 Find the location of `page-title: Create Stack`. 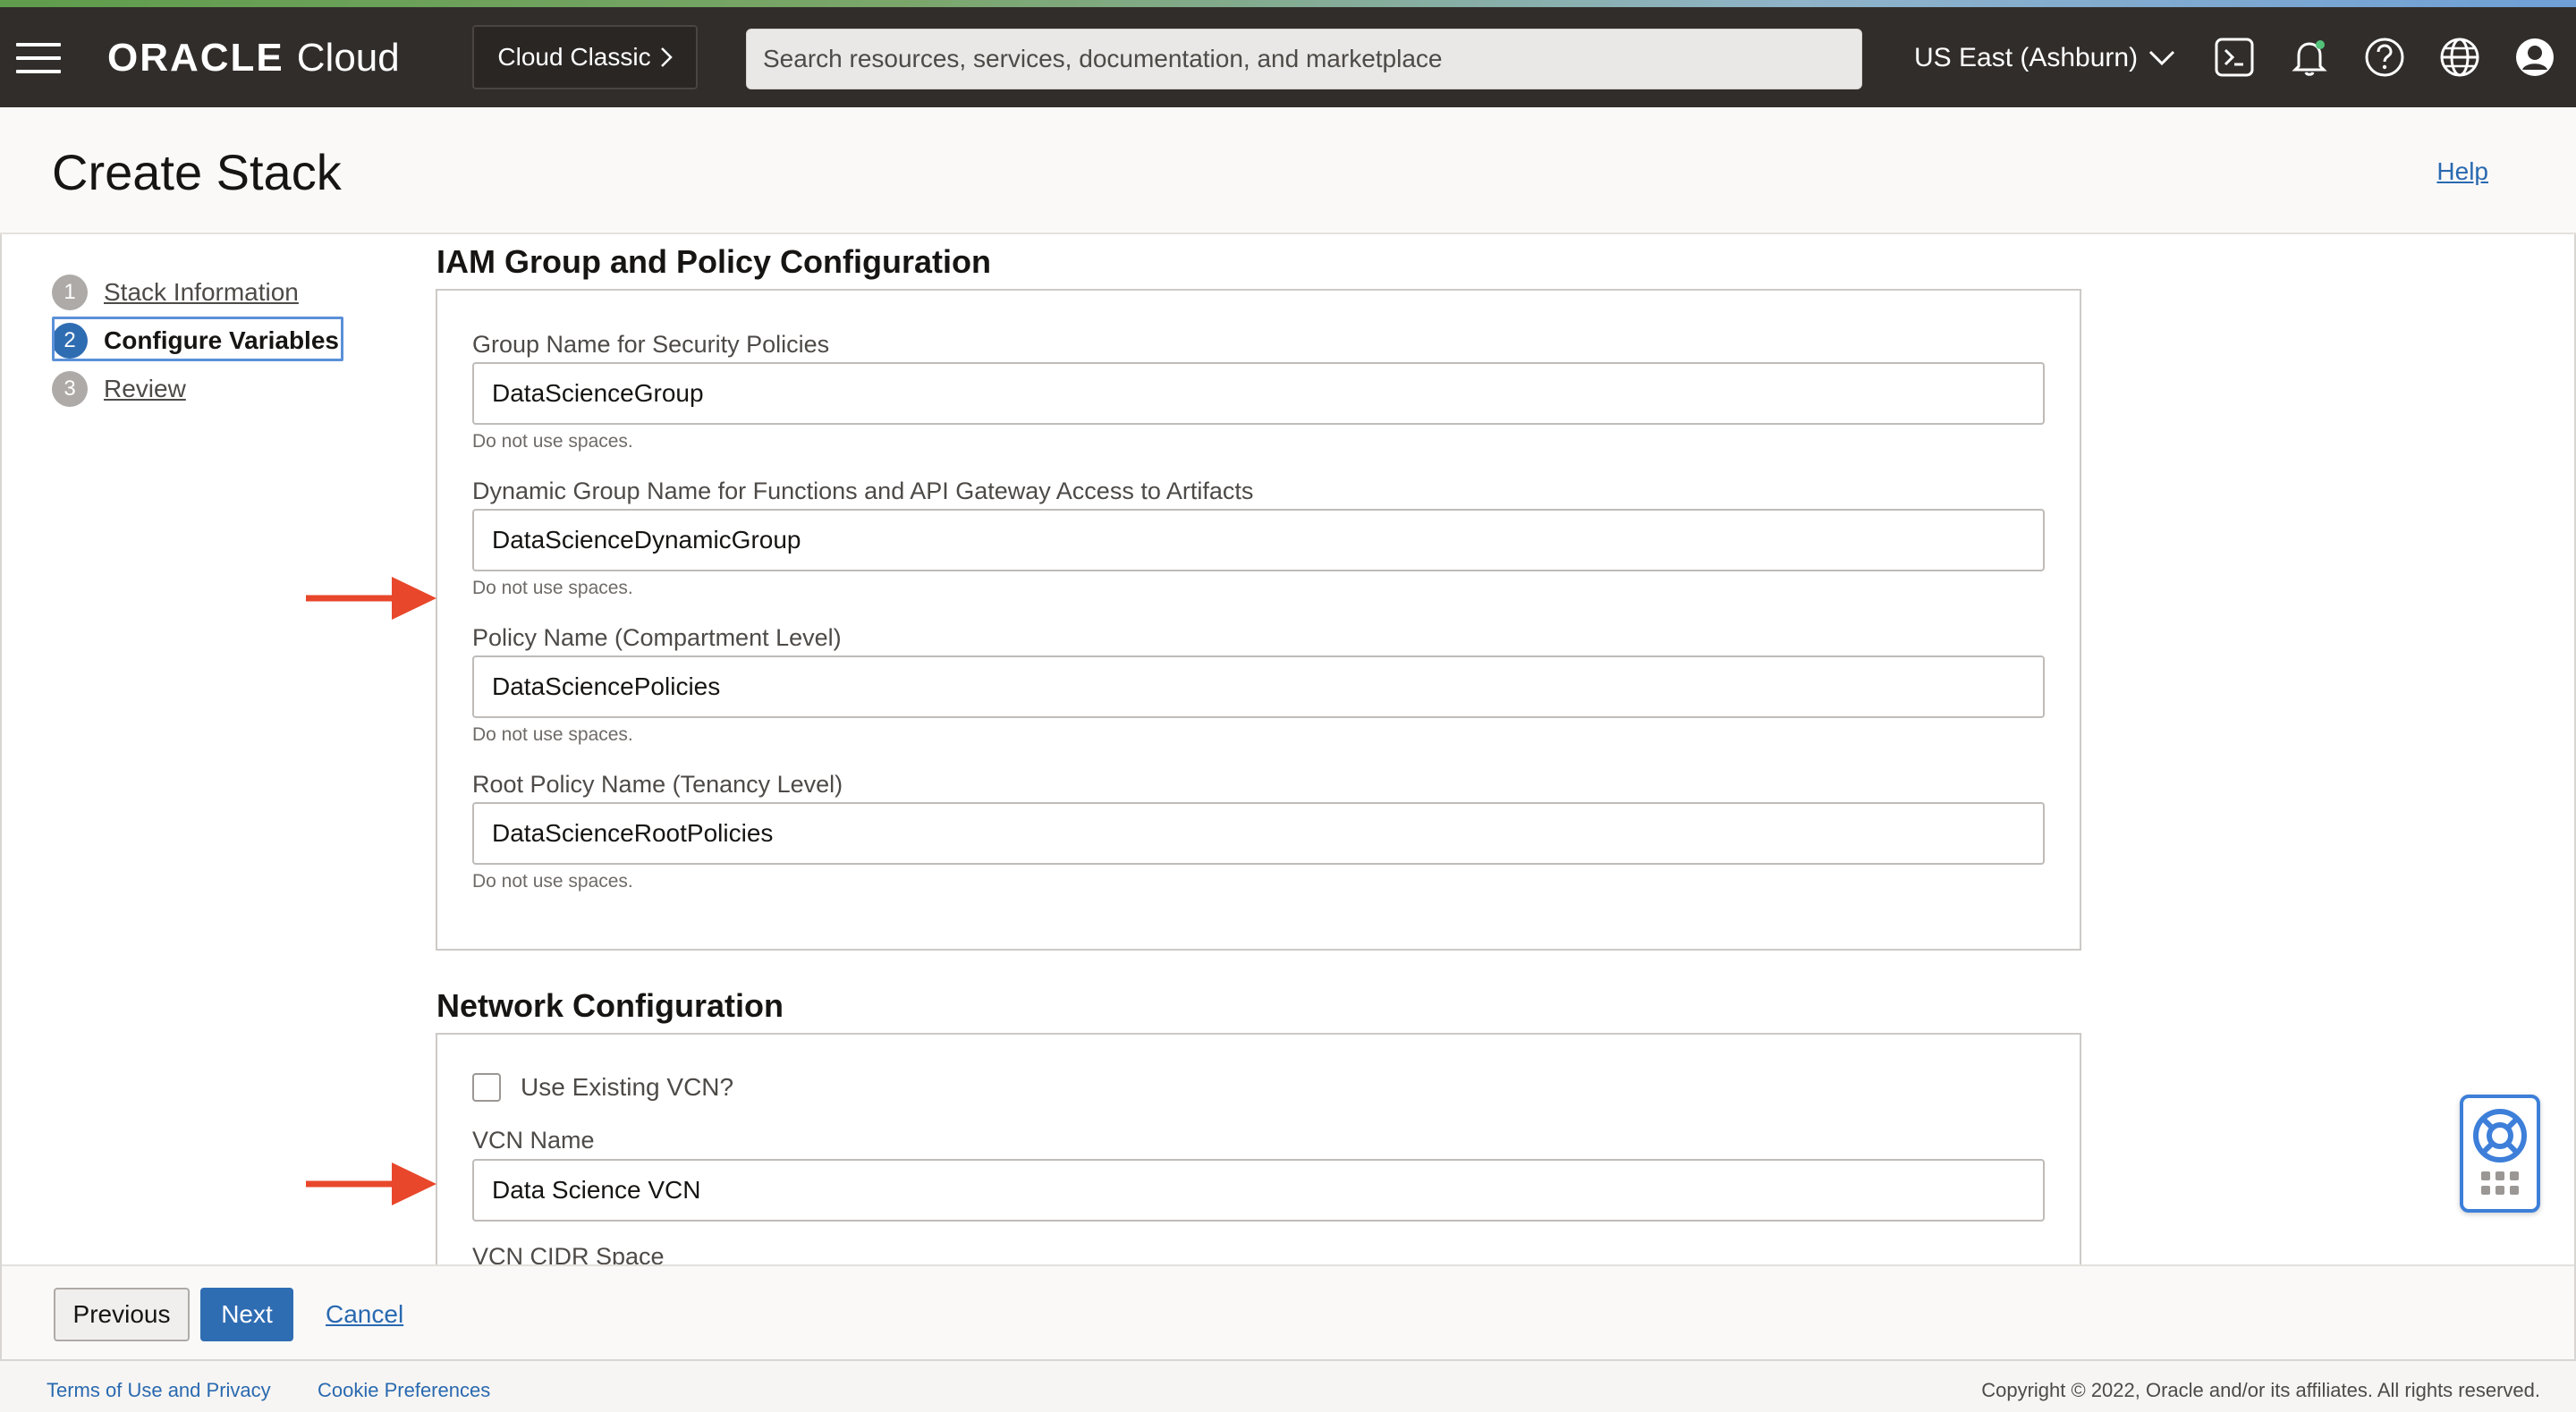

page-title: Create Stack is located at coordinates (197, 172).